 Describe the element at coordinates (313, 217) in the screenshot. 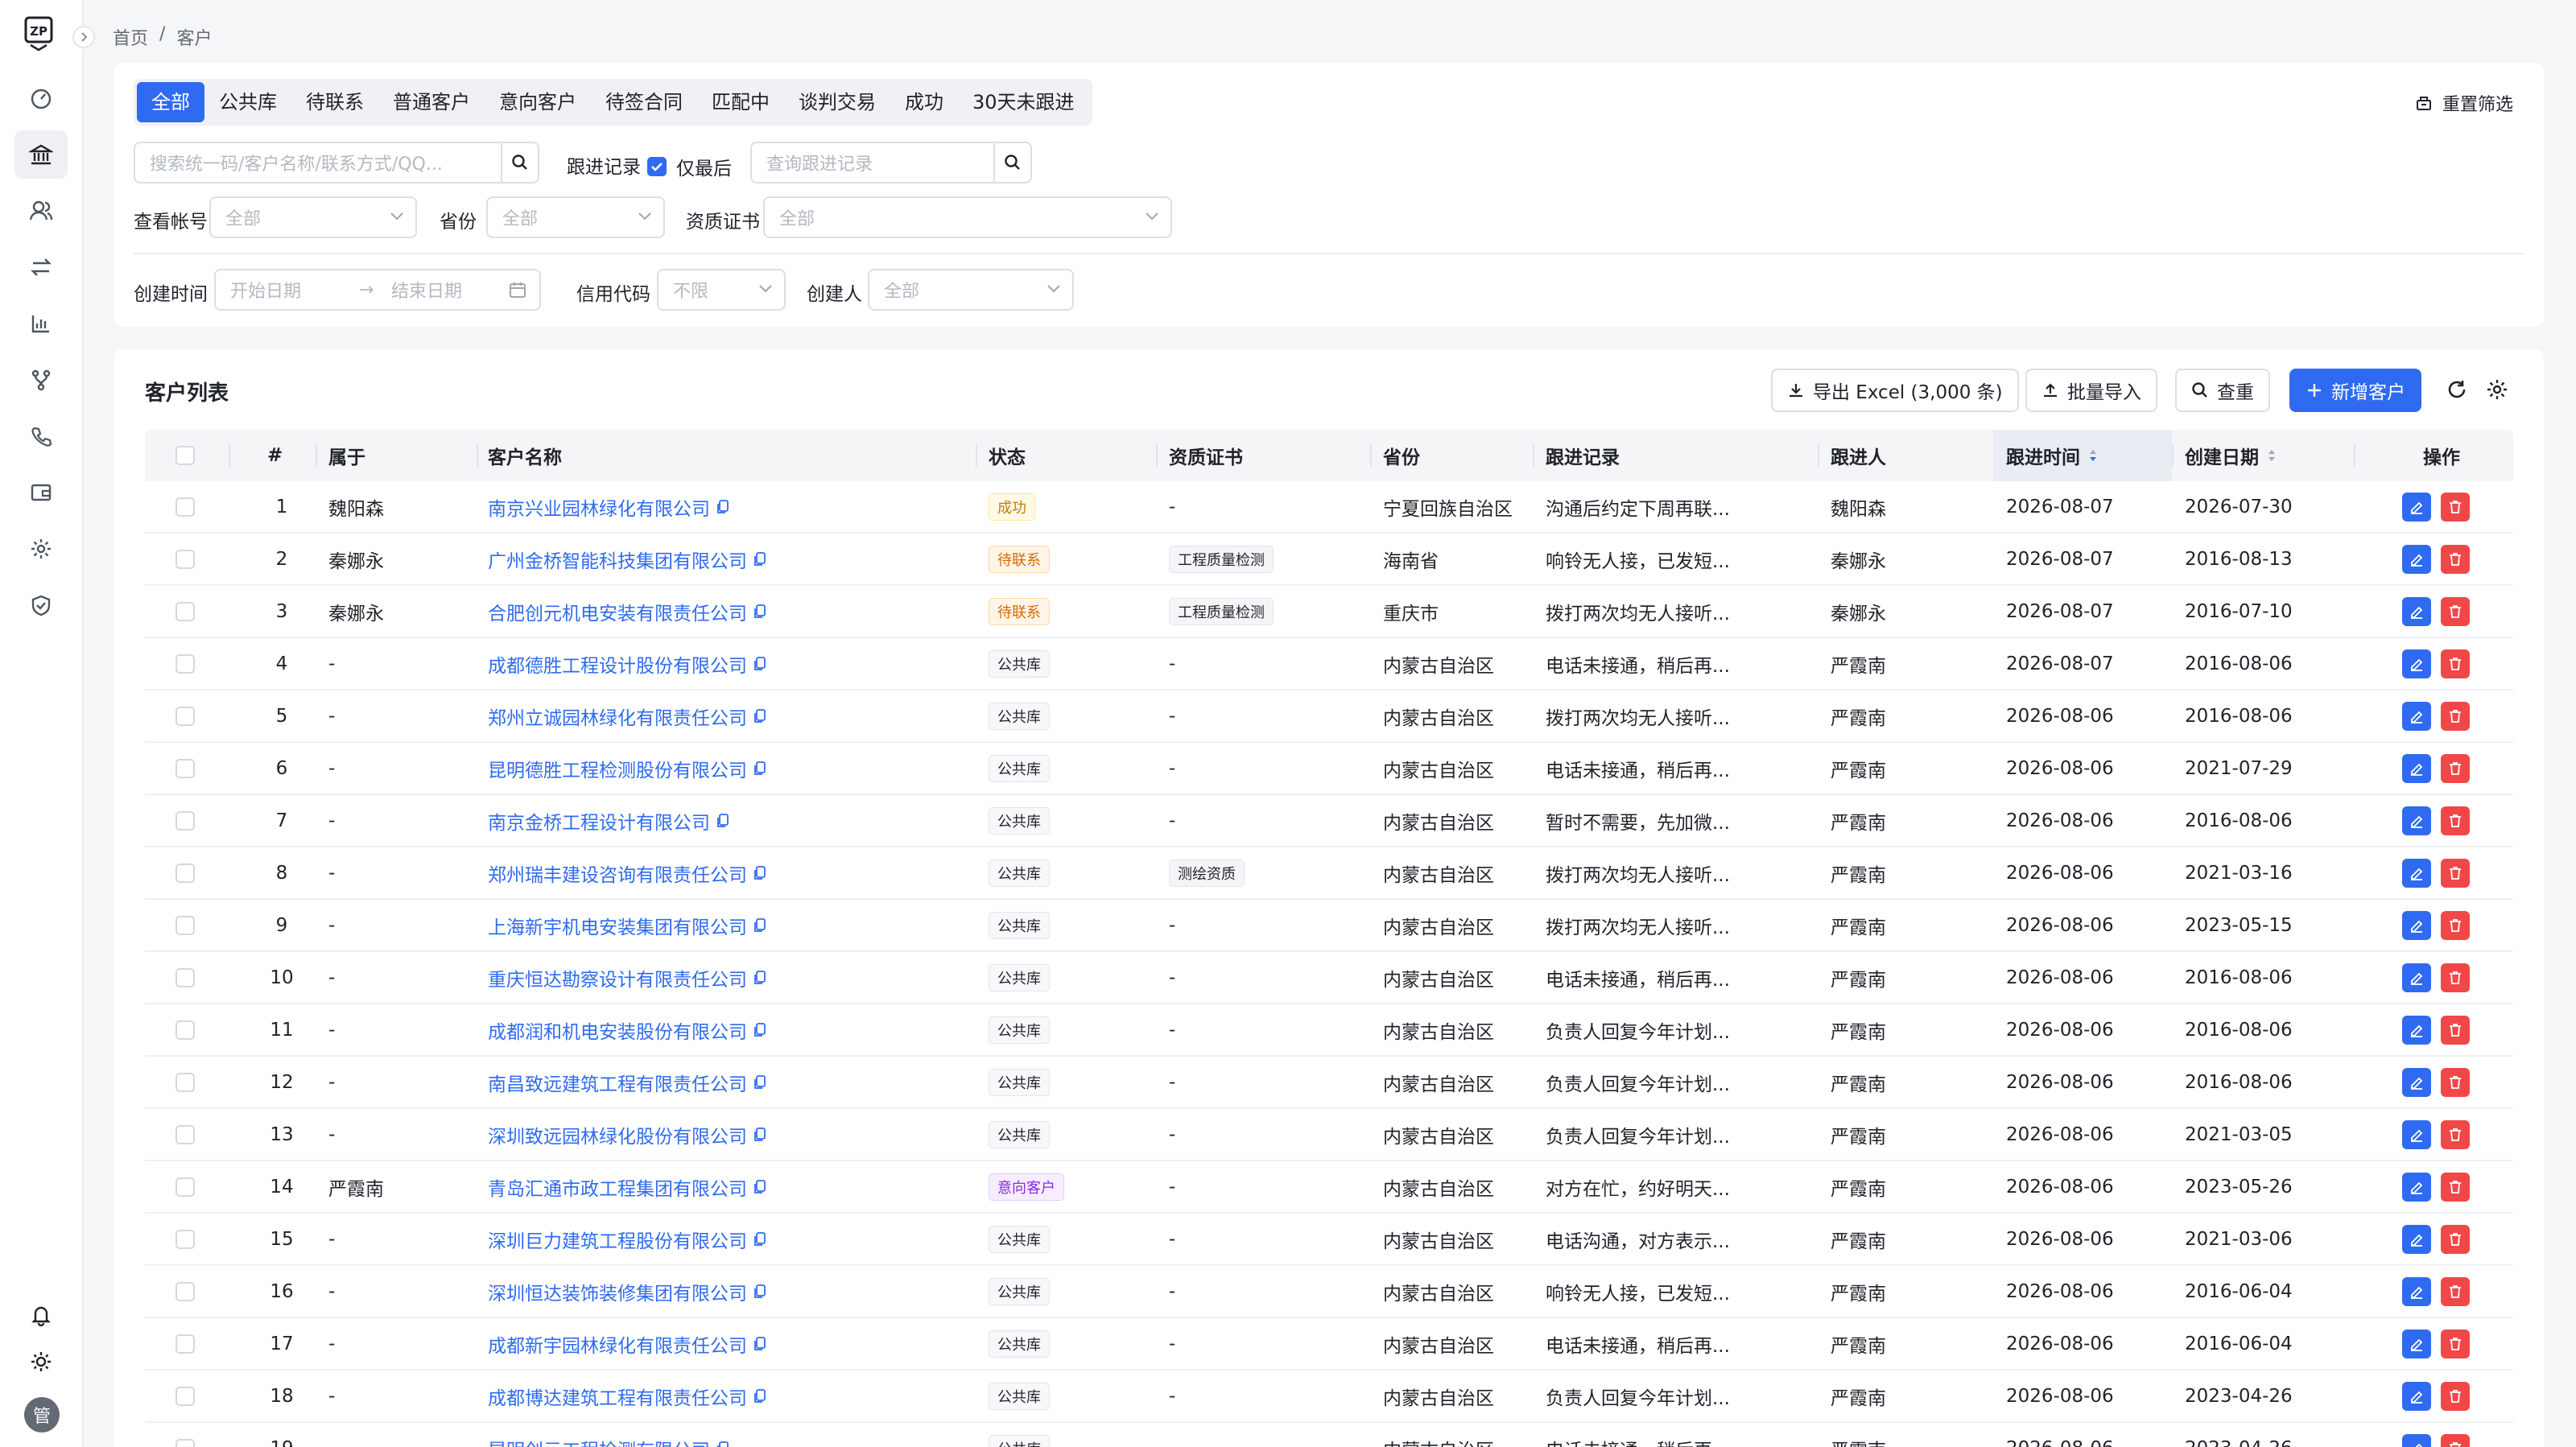

I see `account-select: 全部` at that location.